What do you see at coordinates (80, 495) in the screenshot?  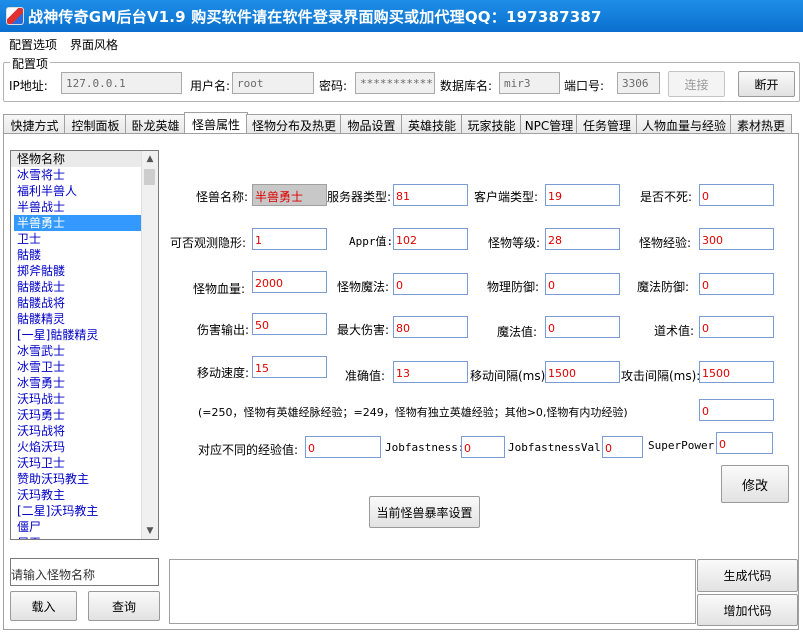 I see `list-item: 沃玛教主` at bounding box center [80, 495].